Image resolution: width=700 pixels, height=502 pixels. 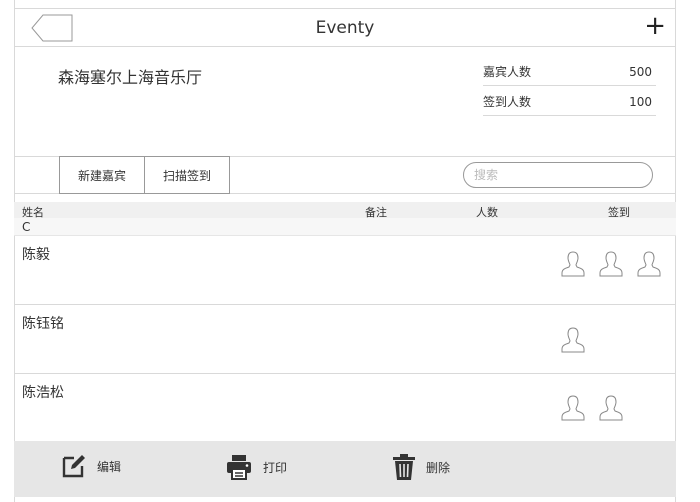 I want to click on venue-name: 森海塞尔上海音乐厅, so click(x=130, y=77).